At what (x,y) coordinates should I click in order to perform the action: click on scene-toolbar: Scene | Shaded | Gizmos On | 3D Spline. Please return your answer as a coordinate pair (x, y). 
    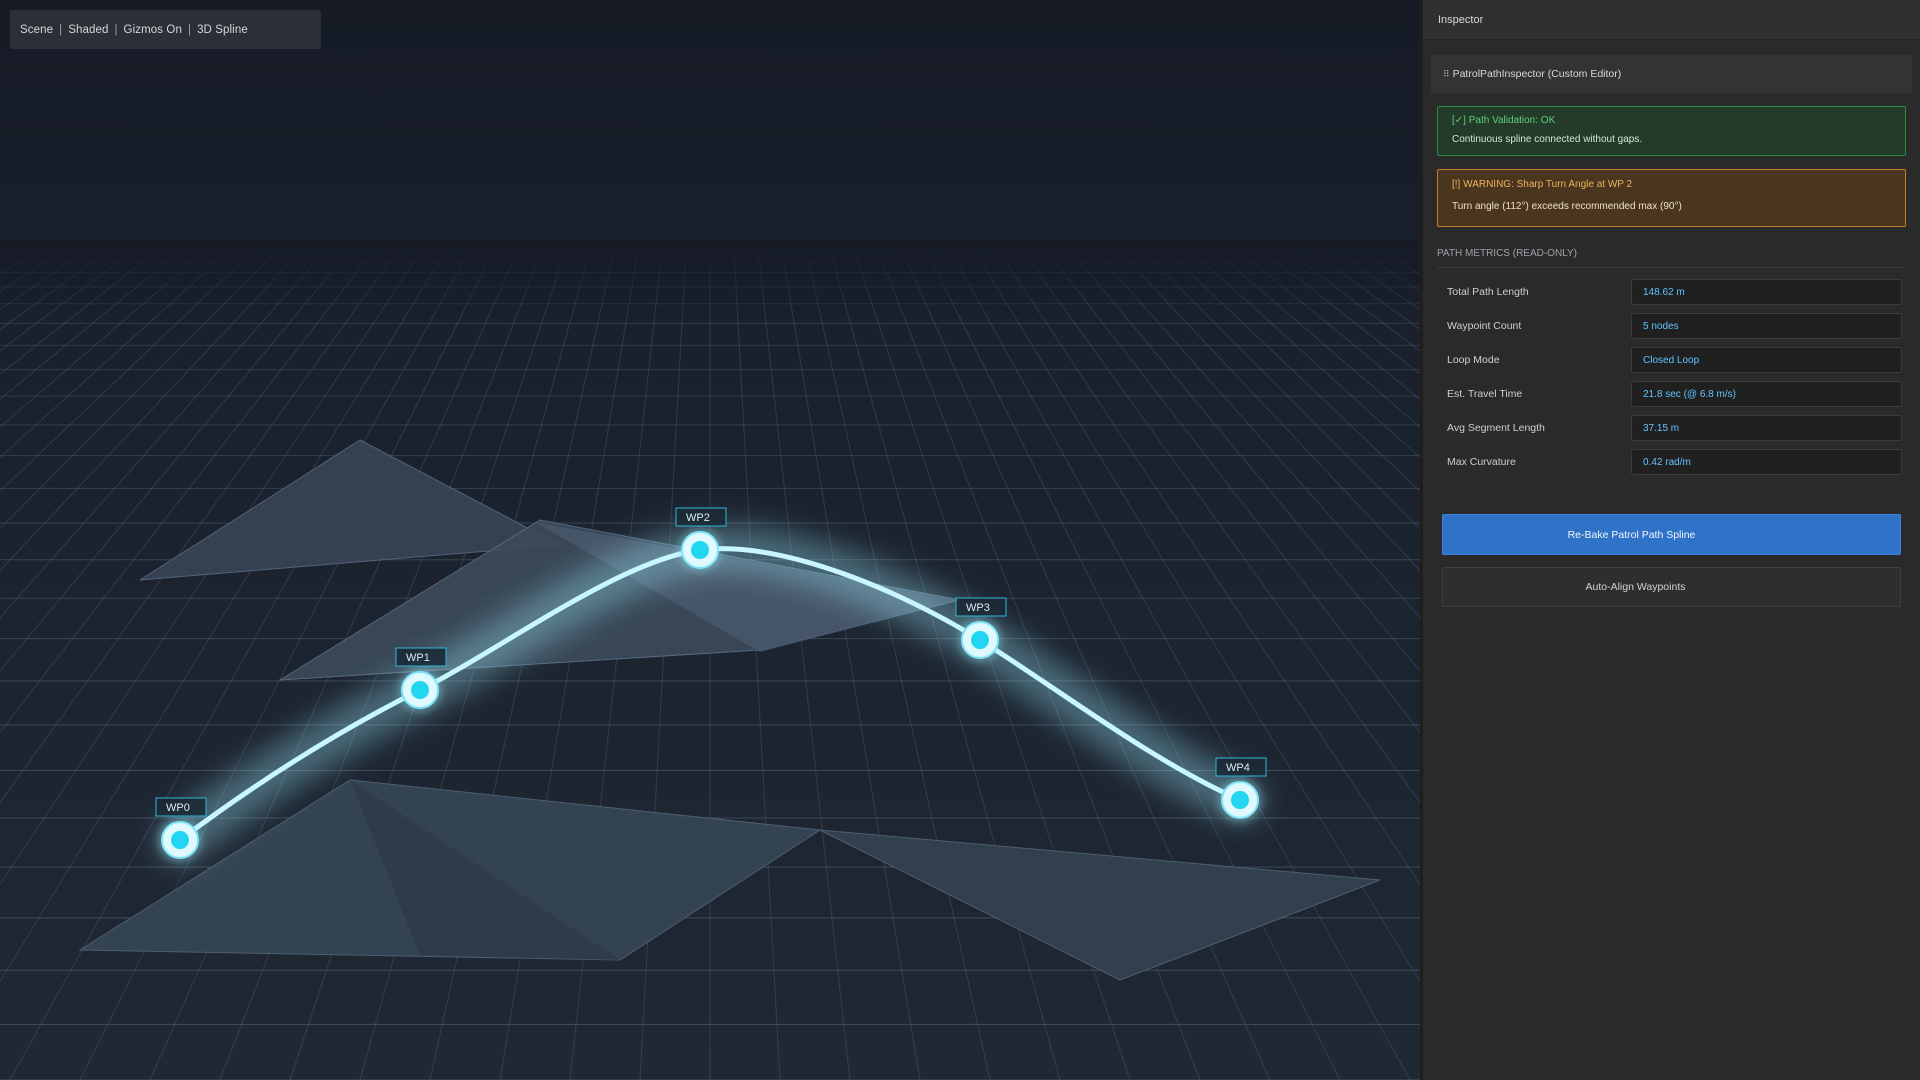
    Looking at the image, I should click on (165, 29).